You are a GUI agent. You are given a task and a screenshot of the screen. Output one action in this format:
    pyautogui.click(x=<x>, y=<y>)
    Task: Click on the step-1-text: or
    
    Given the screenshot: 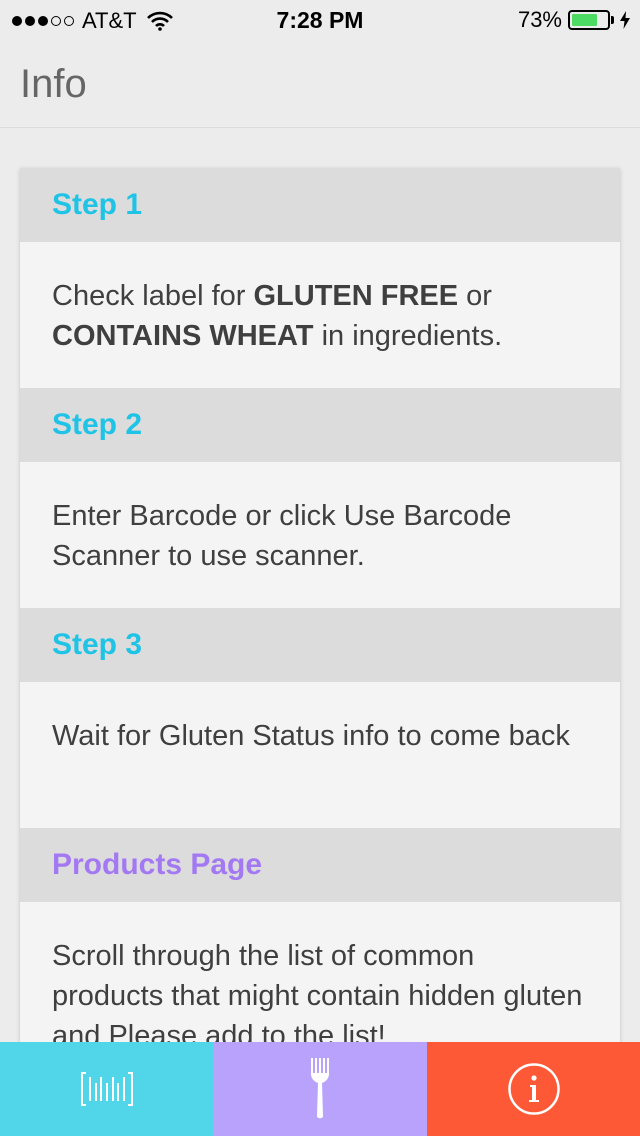 What is the action you would take?
    pyautogui.click(x=475, y=296)
    